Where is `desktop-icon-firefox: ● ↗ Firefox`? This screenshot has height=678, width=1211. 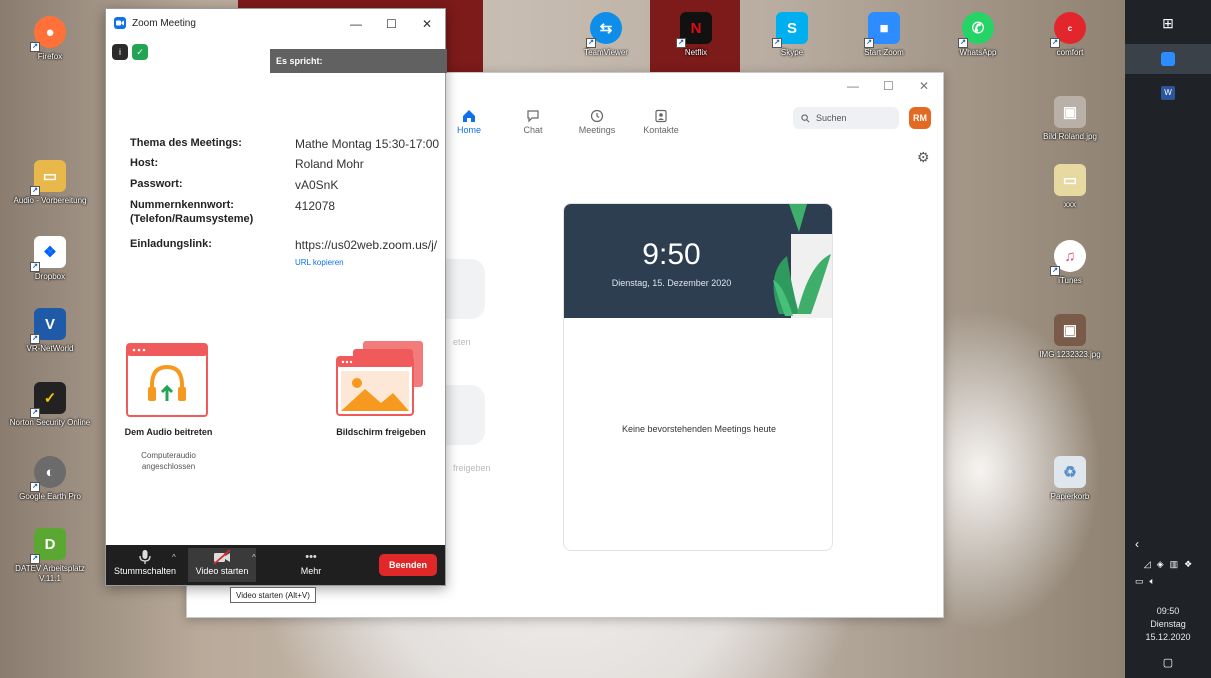 desktop-icon-firefox: ● ↗ Firefox is located at coordinates (50, 39).